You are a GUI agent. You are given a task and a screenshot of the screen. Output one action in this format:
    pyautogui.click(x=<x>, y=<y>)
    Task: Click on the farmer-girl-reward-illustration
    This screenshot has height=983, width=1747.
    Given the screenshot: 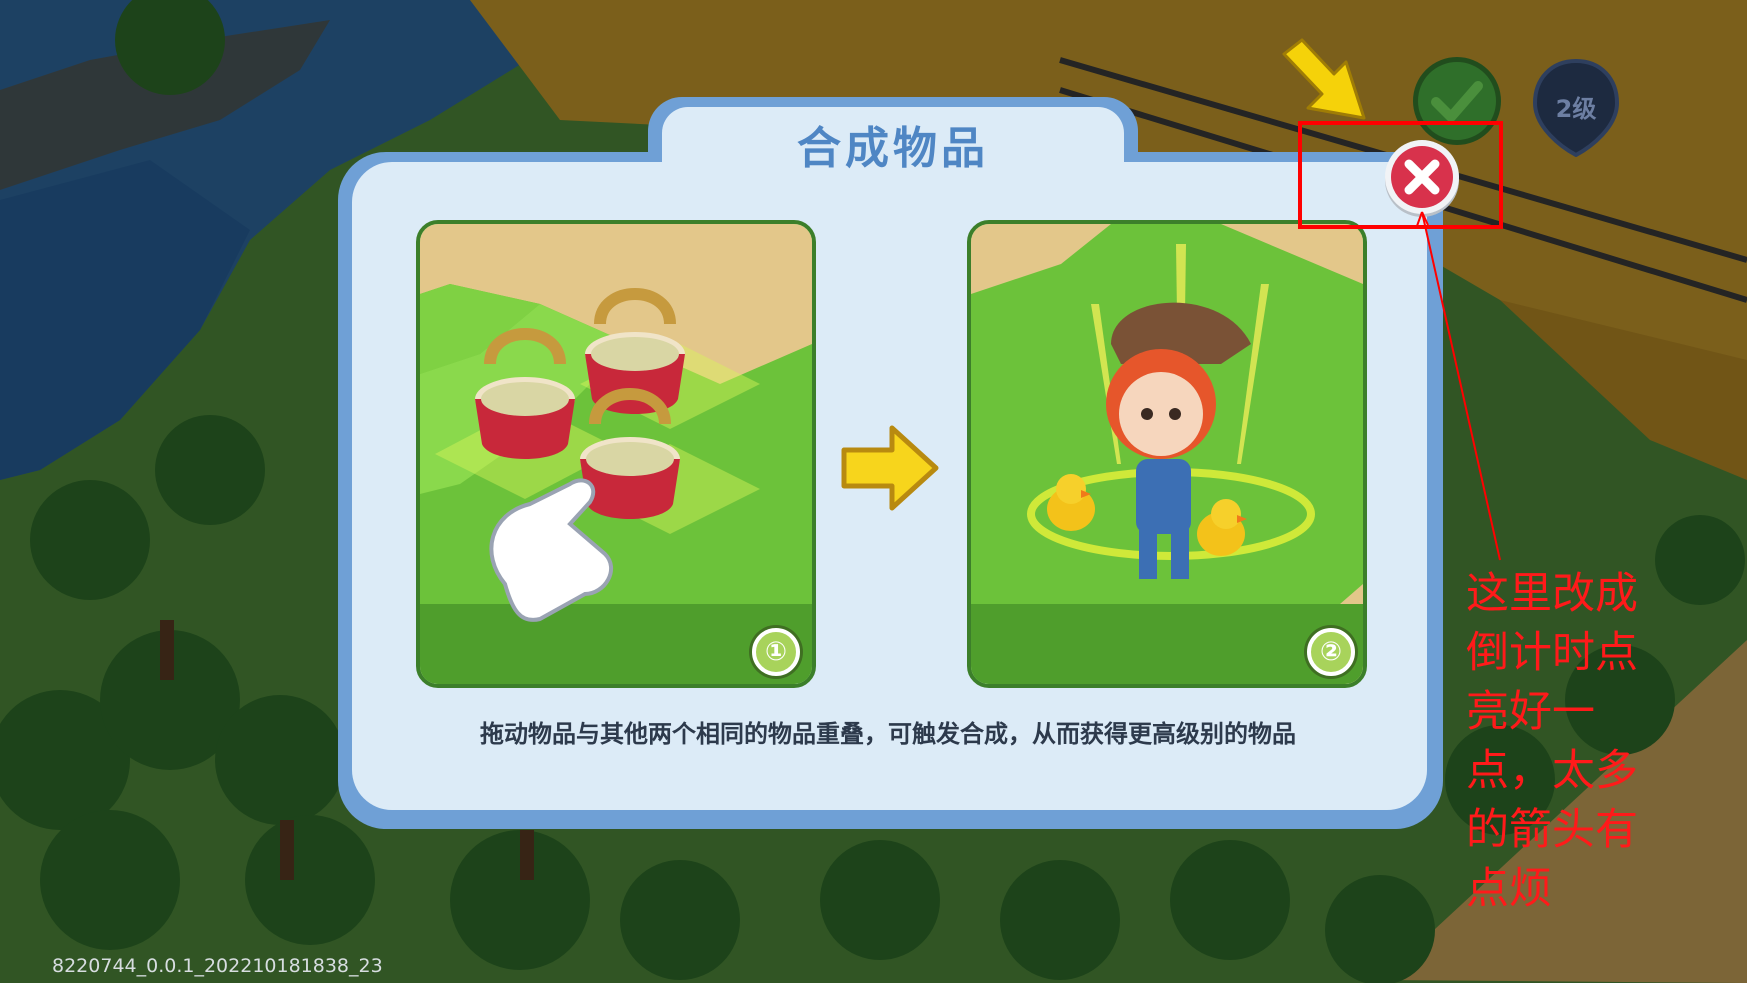 What is the action you would take?
    pyautogui.click(x=1167, y=454)
    